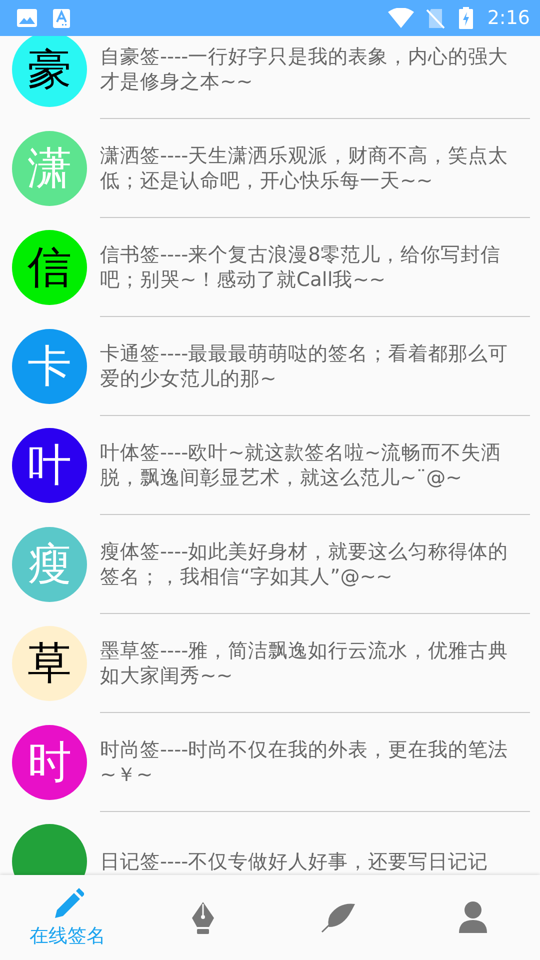  Describe the element at coordinates (436, 18) in the screenshot. I see `no-sim-icon` at that location.